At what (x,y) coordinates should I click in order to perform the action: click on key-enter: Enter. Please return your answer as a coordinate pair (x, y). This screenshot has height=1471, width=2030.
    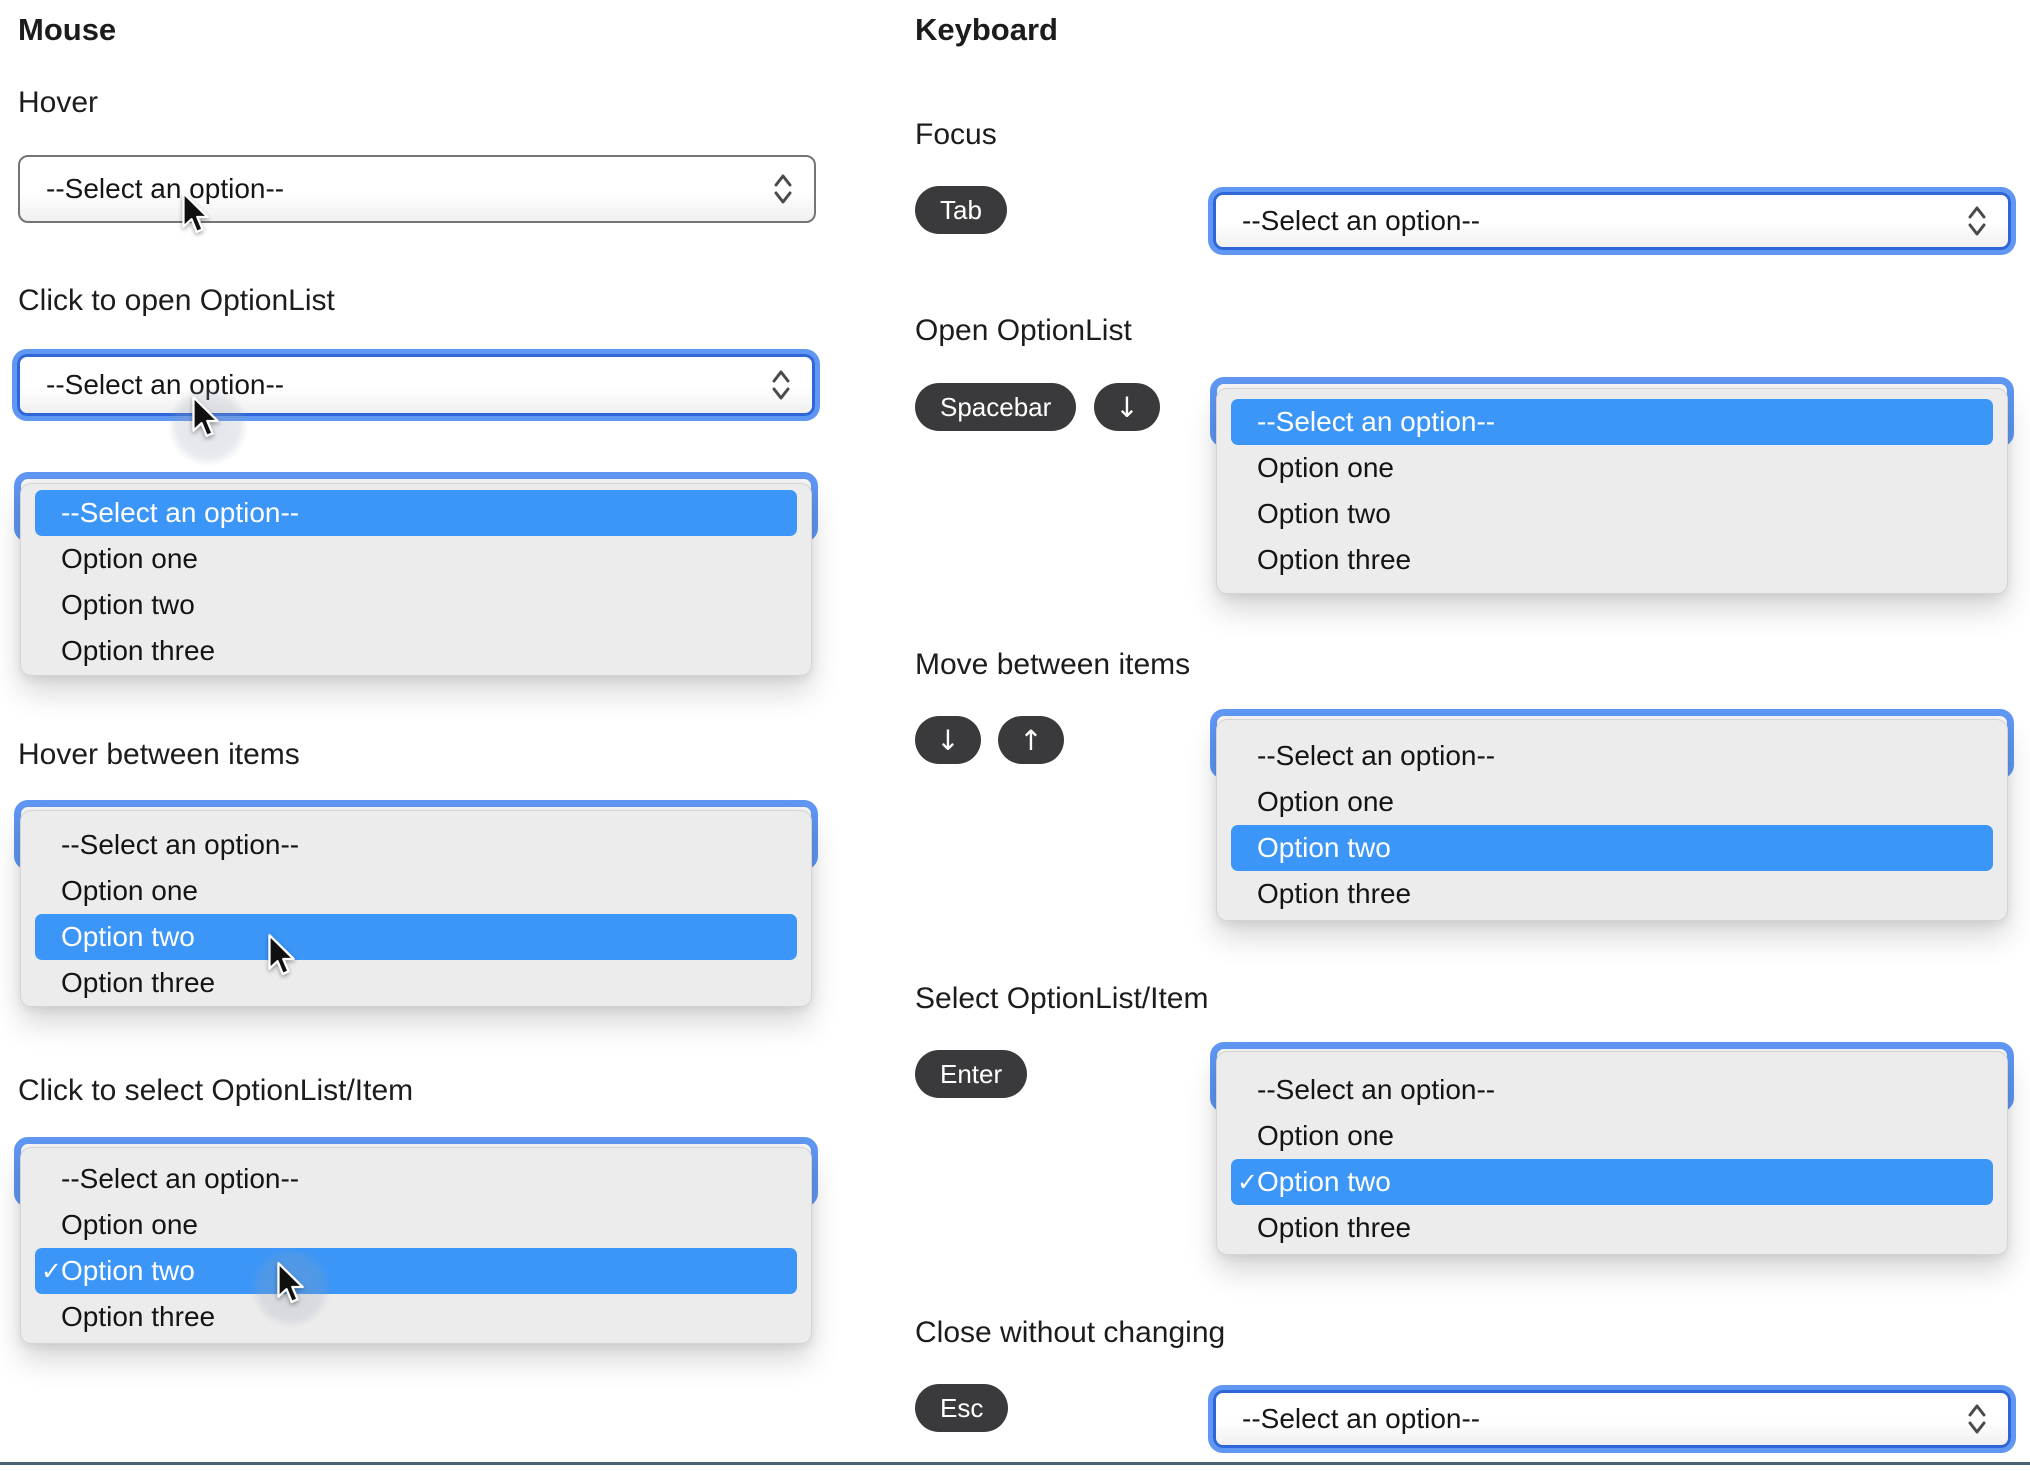
    Looking at the image, I should click on (971, 1074).